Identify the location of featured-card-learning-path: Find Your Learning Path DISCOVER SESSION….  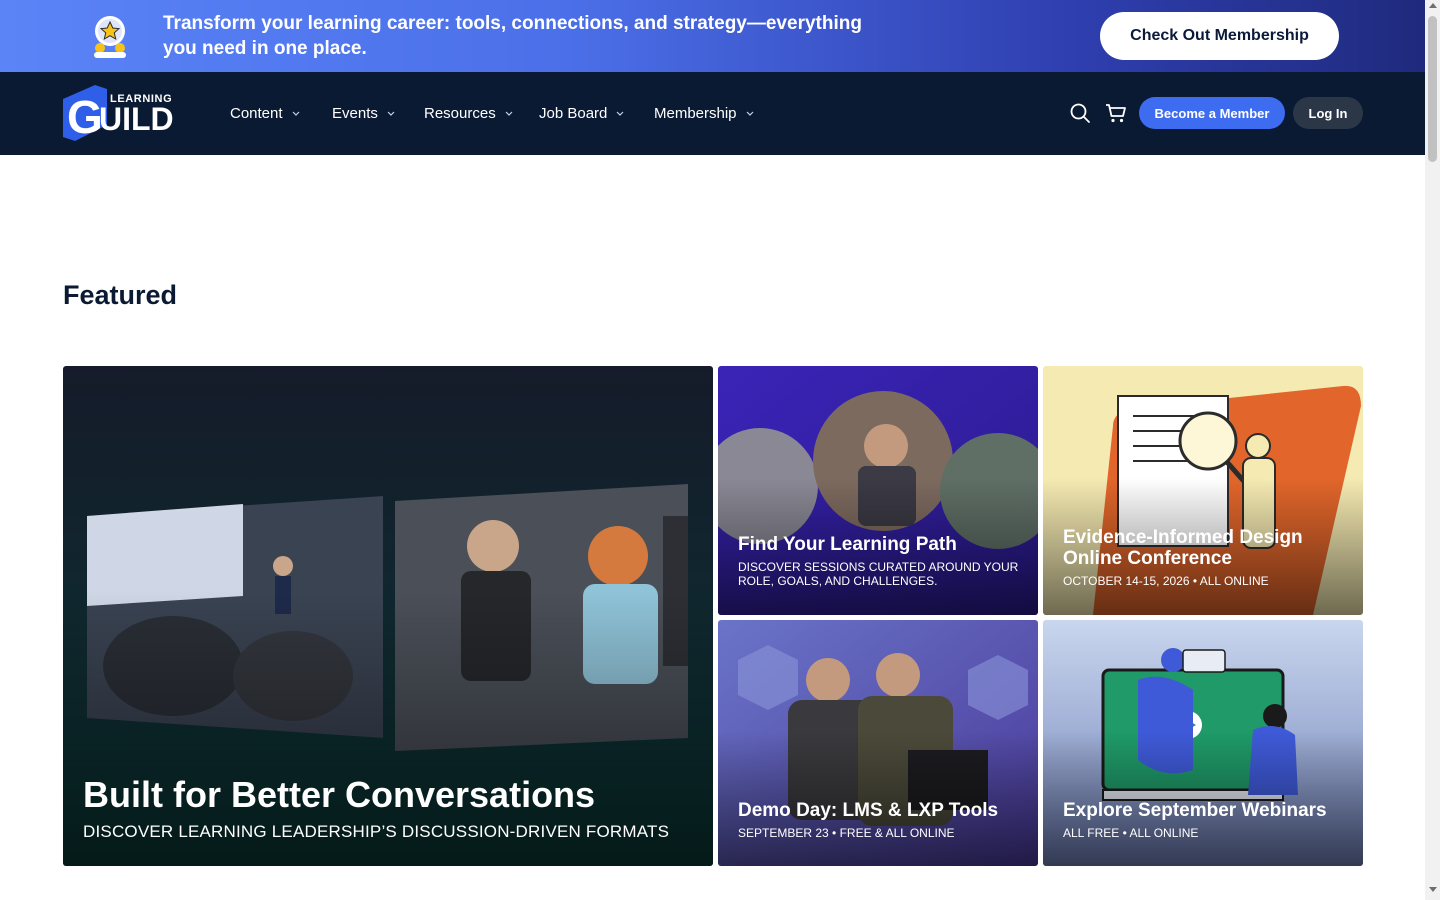
(878, 490).